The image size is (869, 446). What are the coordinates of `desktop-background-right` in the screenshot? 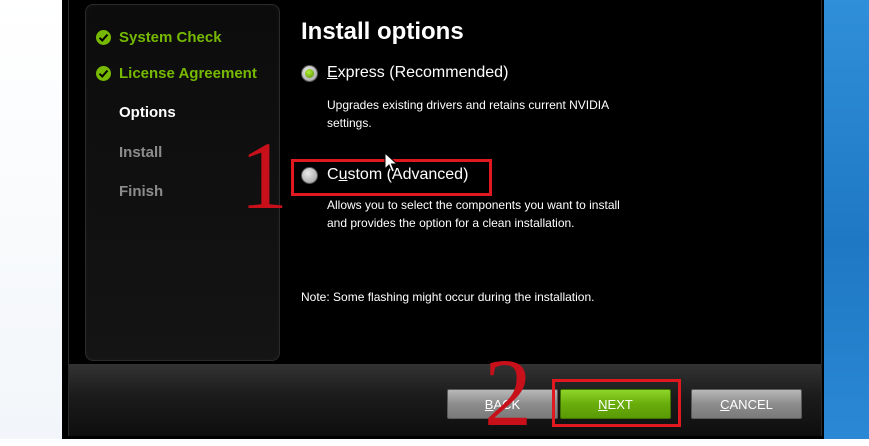 It's located at (844, 219).